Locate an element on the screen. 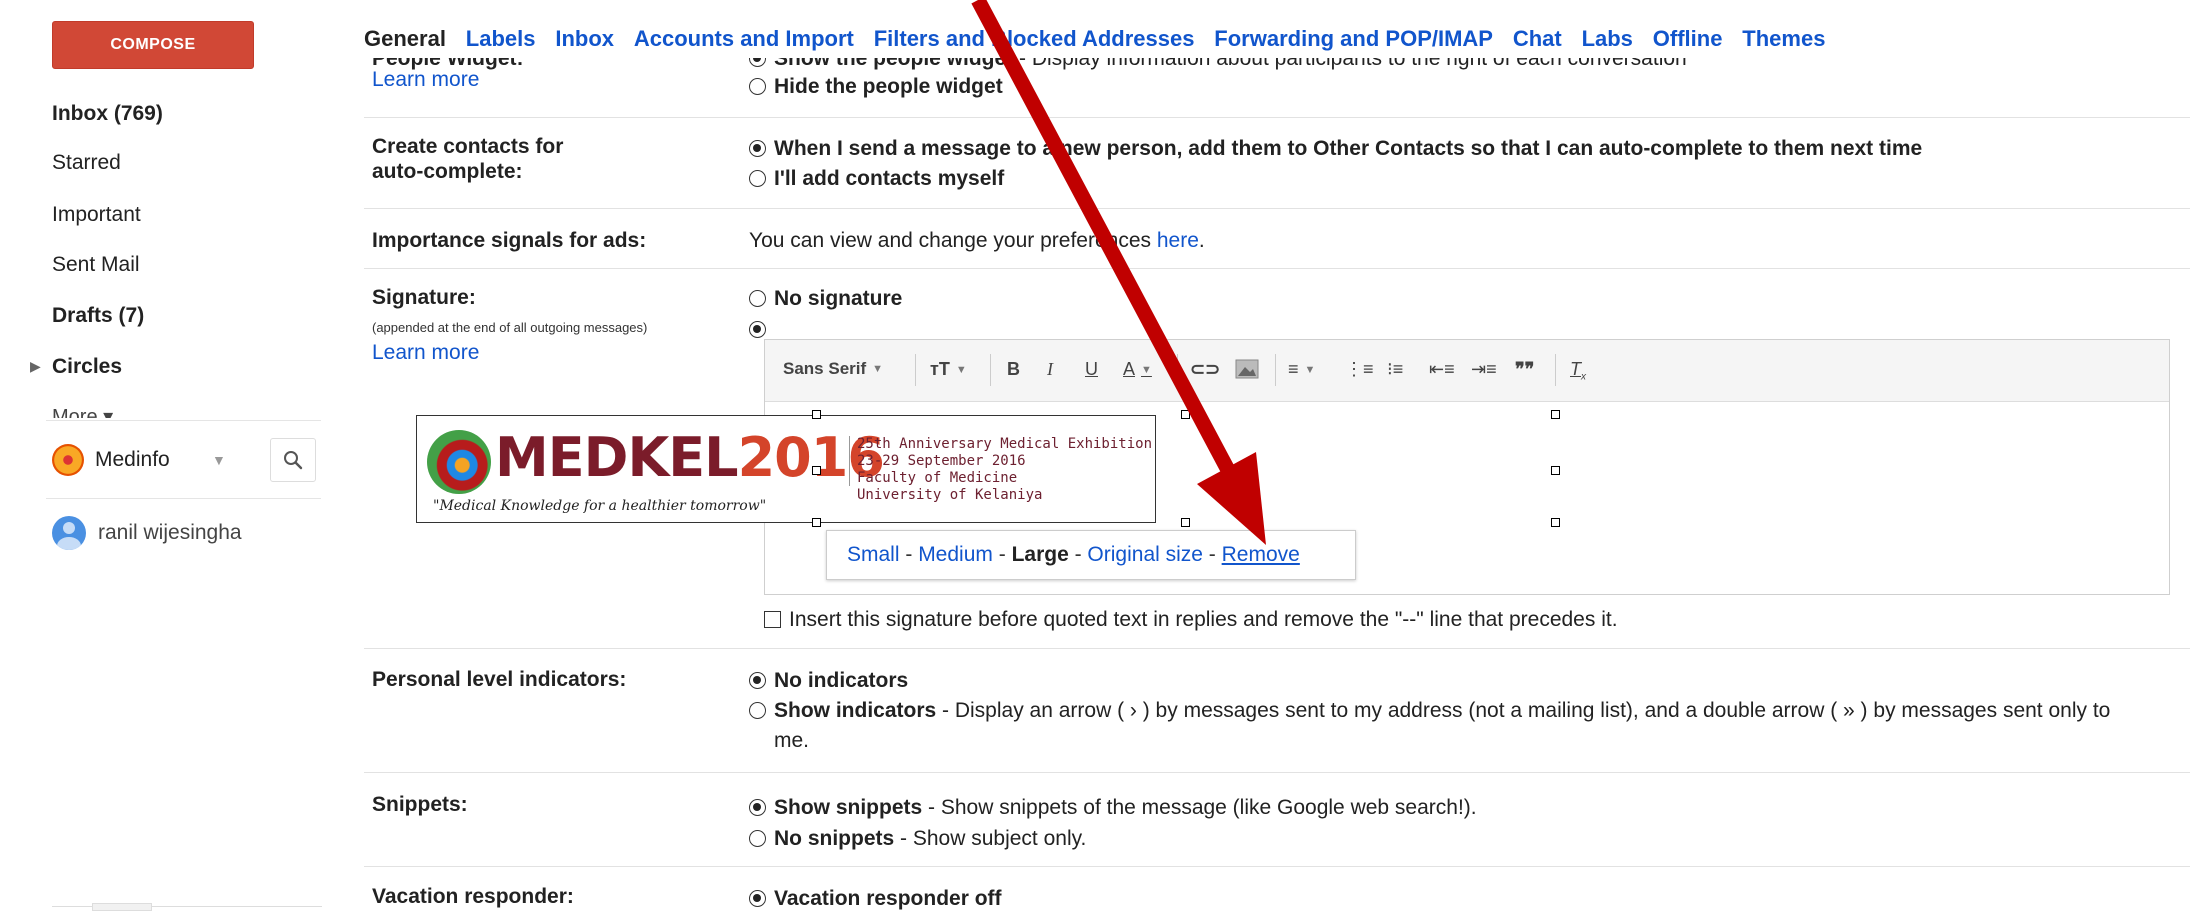 The width and height of the screenshot is (2190, 911). tab-forwarding: Forwarding and POP/IMAP is located at coordinates (1353, 38).